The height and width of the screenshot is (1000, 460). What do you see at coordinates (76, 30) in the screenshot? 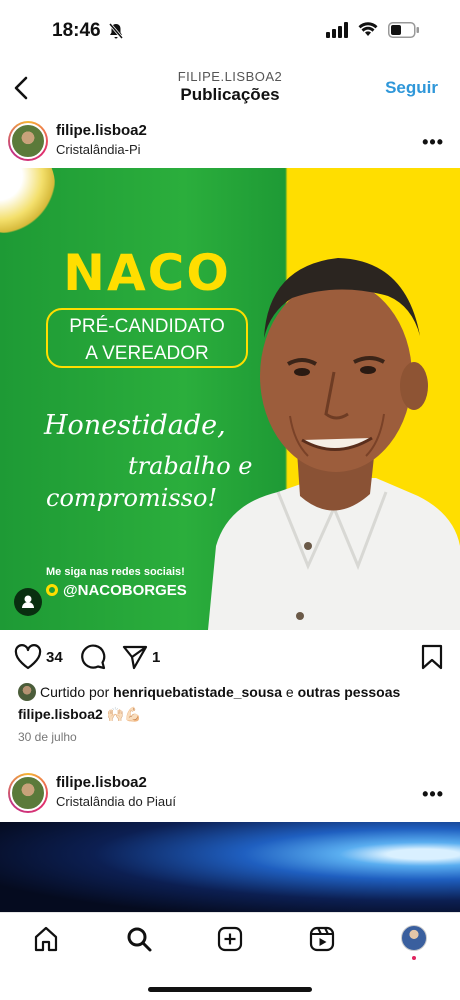
I see `status-time: 18:46` at bounding box center [76, 30].